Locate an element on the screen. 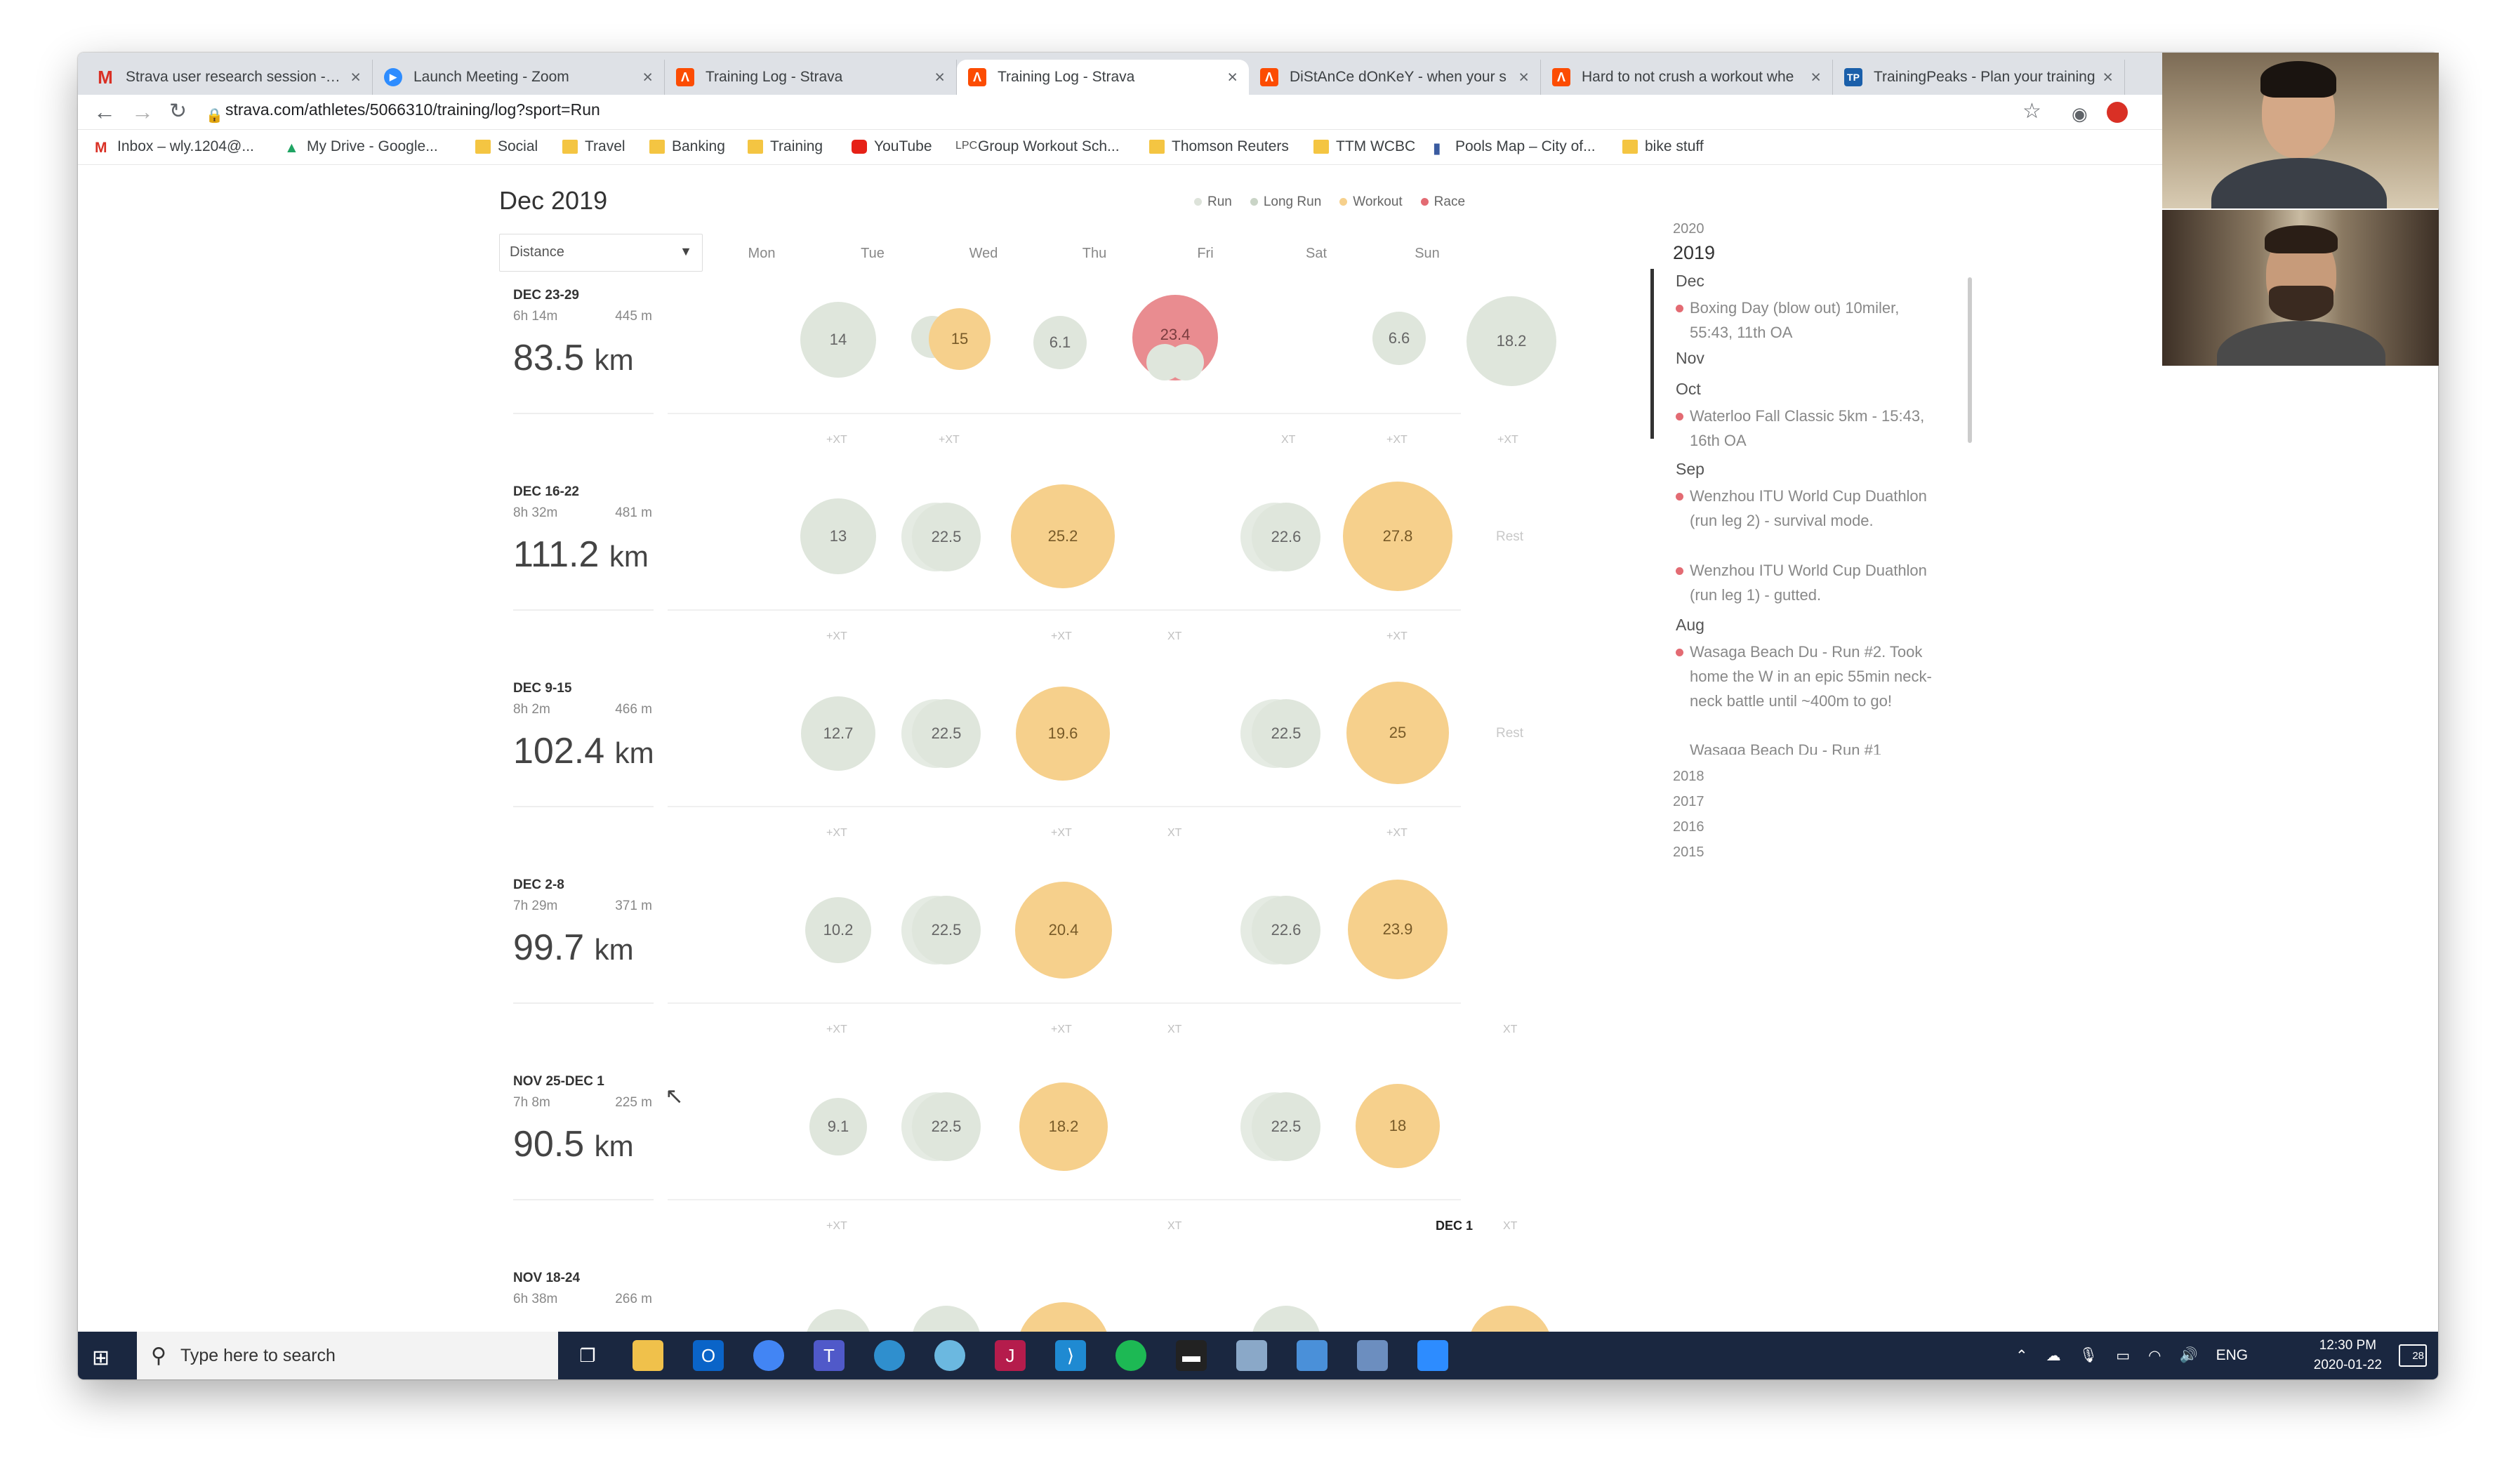 The height and width of the screenshot is (1484, 2516). bookmark-banking: Banking is located at coordinates (687, 146).